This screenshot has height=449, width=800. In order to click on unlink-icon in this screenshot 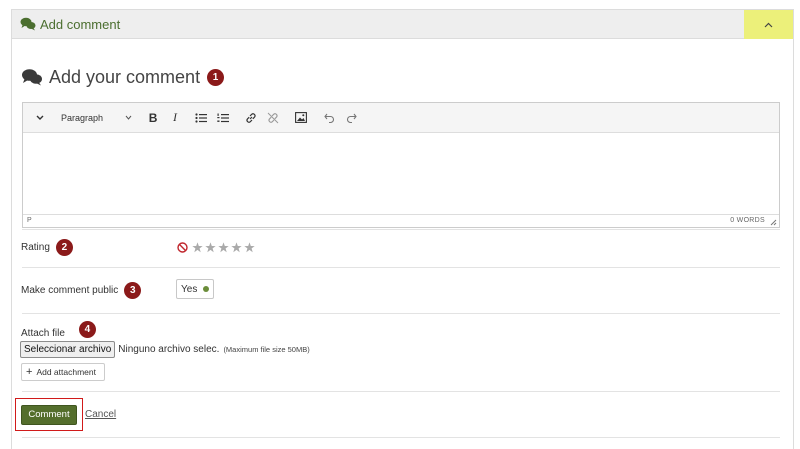, I will do `click(273, 117)`.